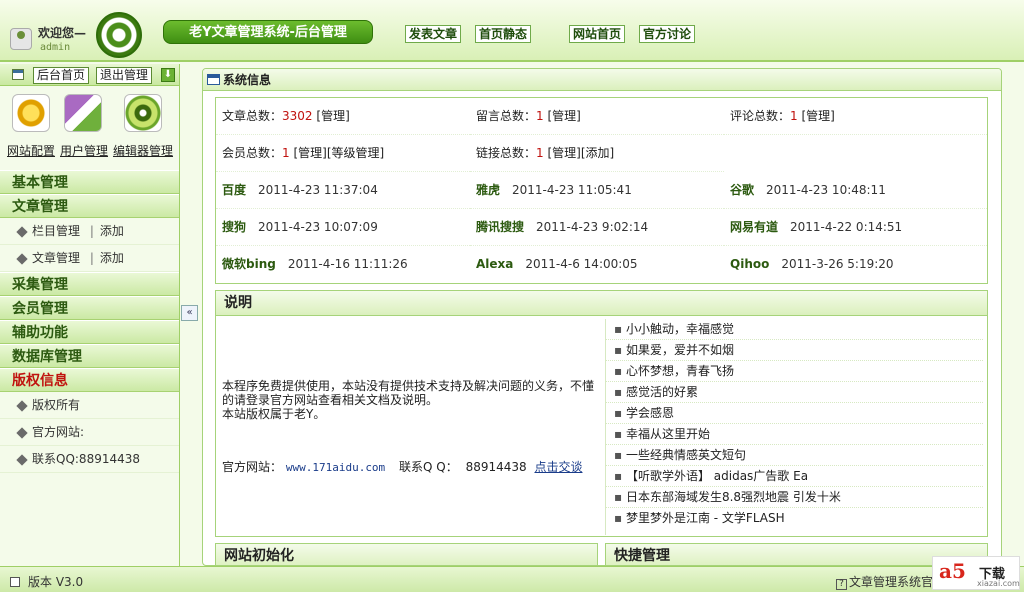 The width and height of the screenshot is (1024, 592). Describe the element at coordinates (841, 584) in the screenshot. I see `help-icon: ?` at that location.